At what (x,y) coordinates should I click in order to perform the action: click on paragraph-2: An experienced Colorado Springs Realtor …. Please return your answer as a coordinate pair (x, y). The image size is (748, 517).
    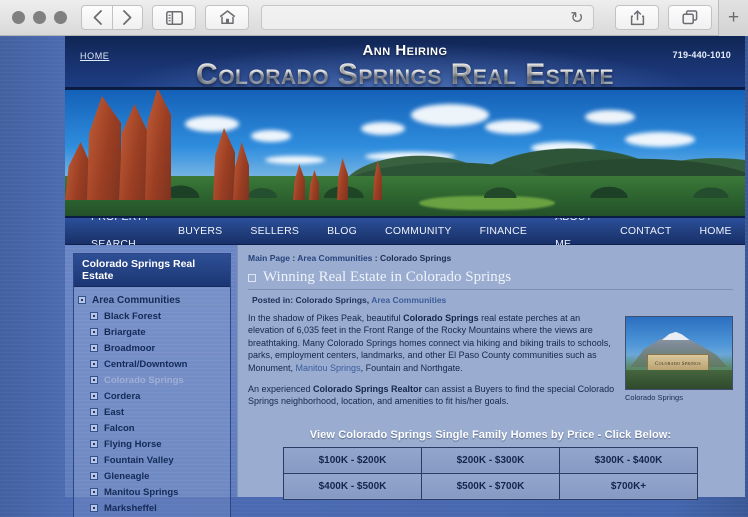
    Looking at the image, I should click on (431, 395).